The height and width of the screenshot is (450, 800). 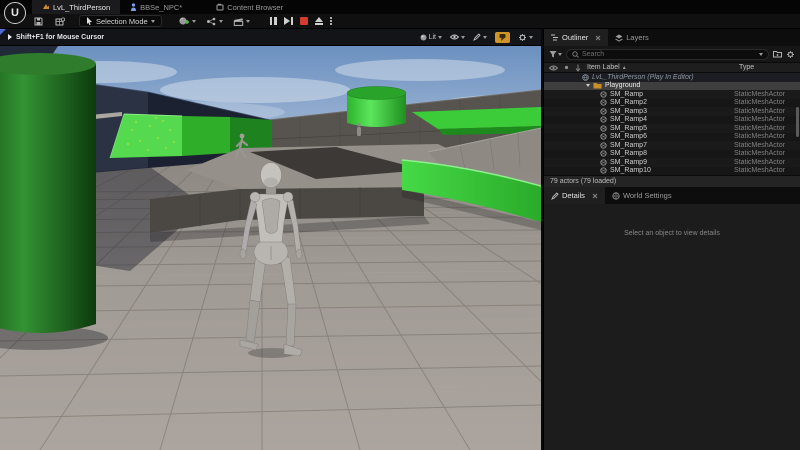 What do you see at coordinates (777, 54) in the screenshot?
I see `create-folder-button` at bounding box center [777, 54].